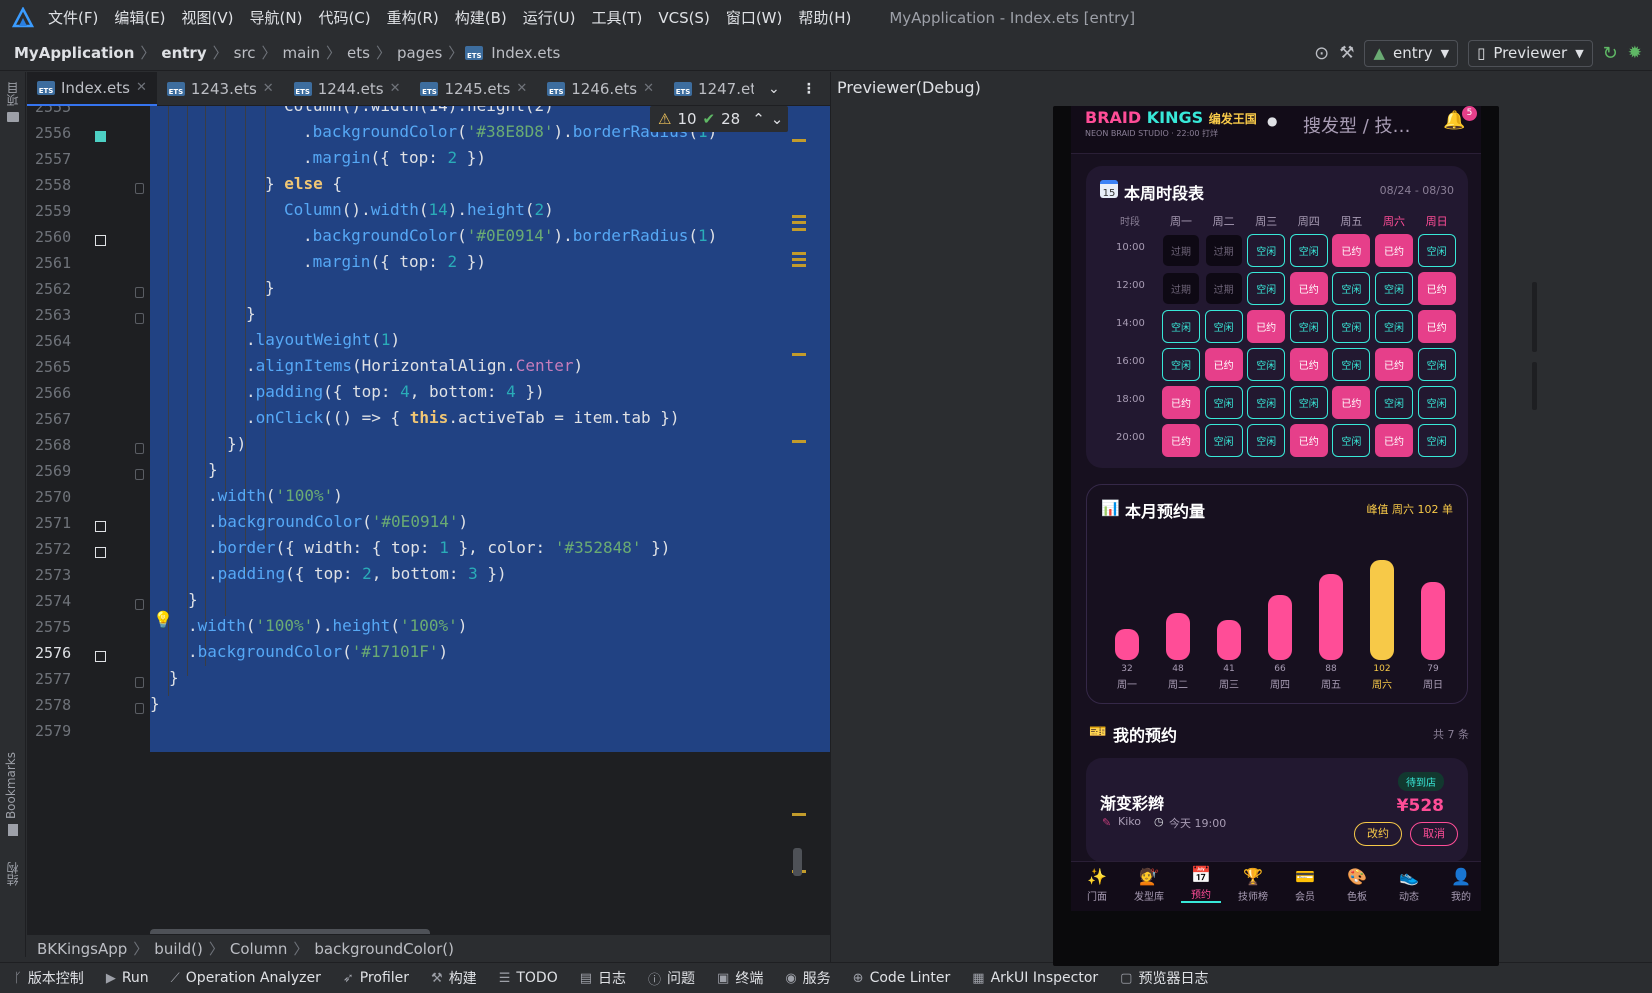 This screenshot has width=1652, height=993. What do you see at coordinates (525, 53) in the screenshot?
I see `breadcrumb-file: Index.ets` at bounding box center [525, 53].